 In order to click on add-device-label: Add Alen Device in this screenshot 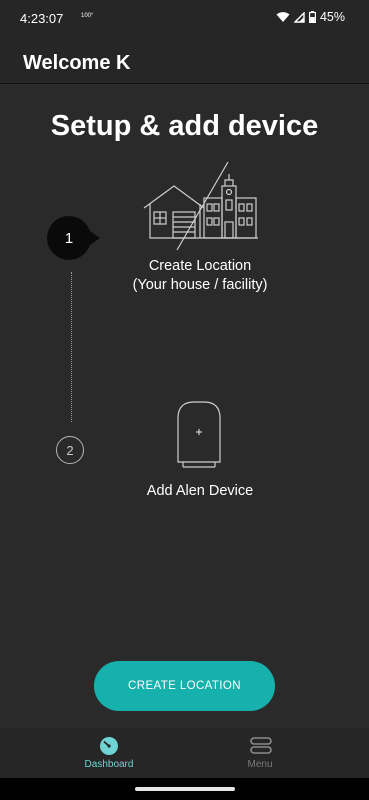, I will do `click(200, 491)`.